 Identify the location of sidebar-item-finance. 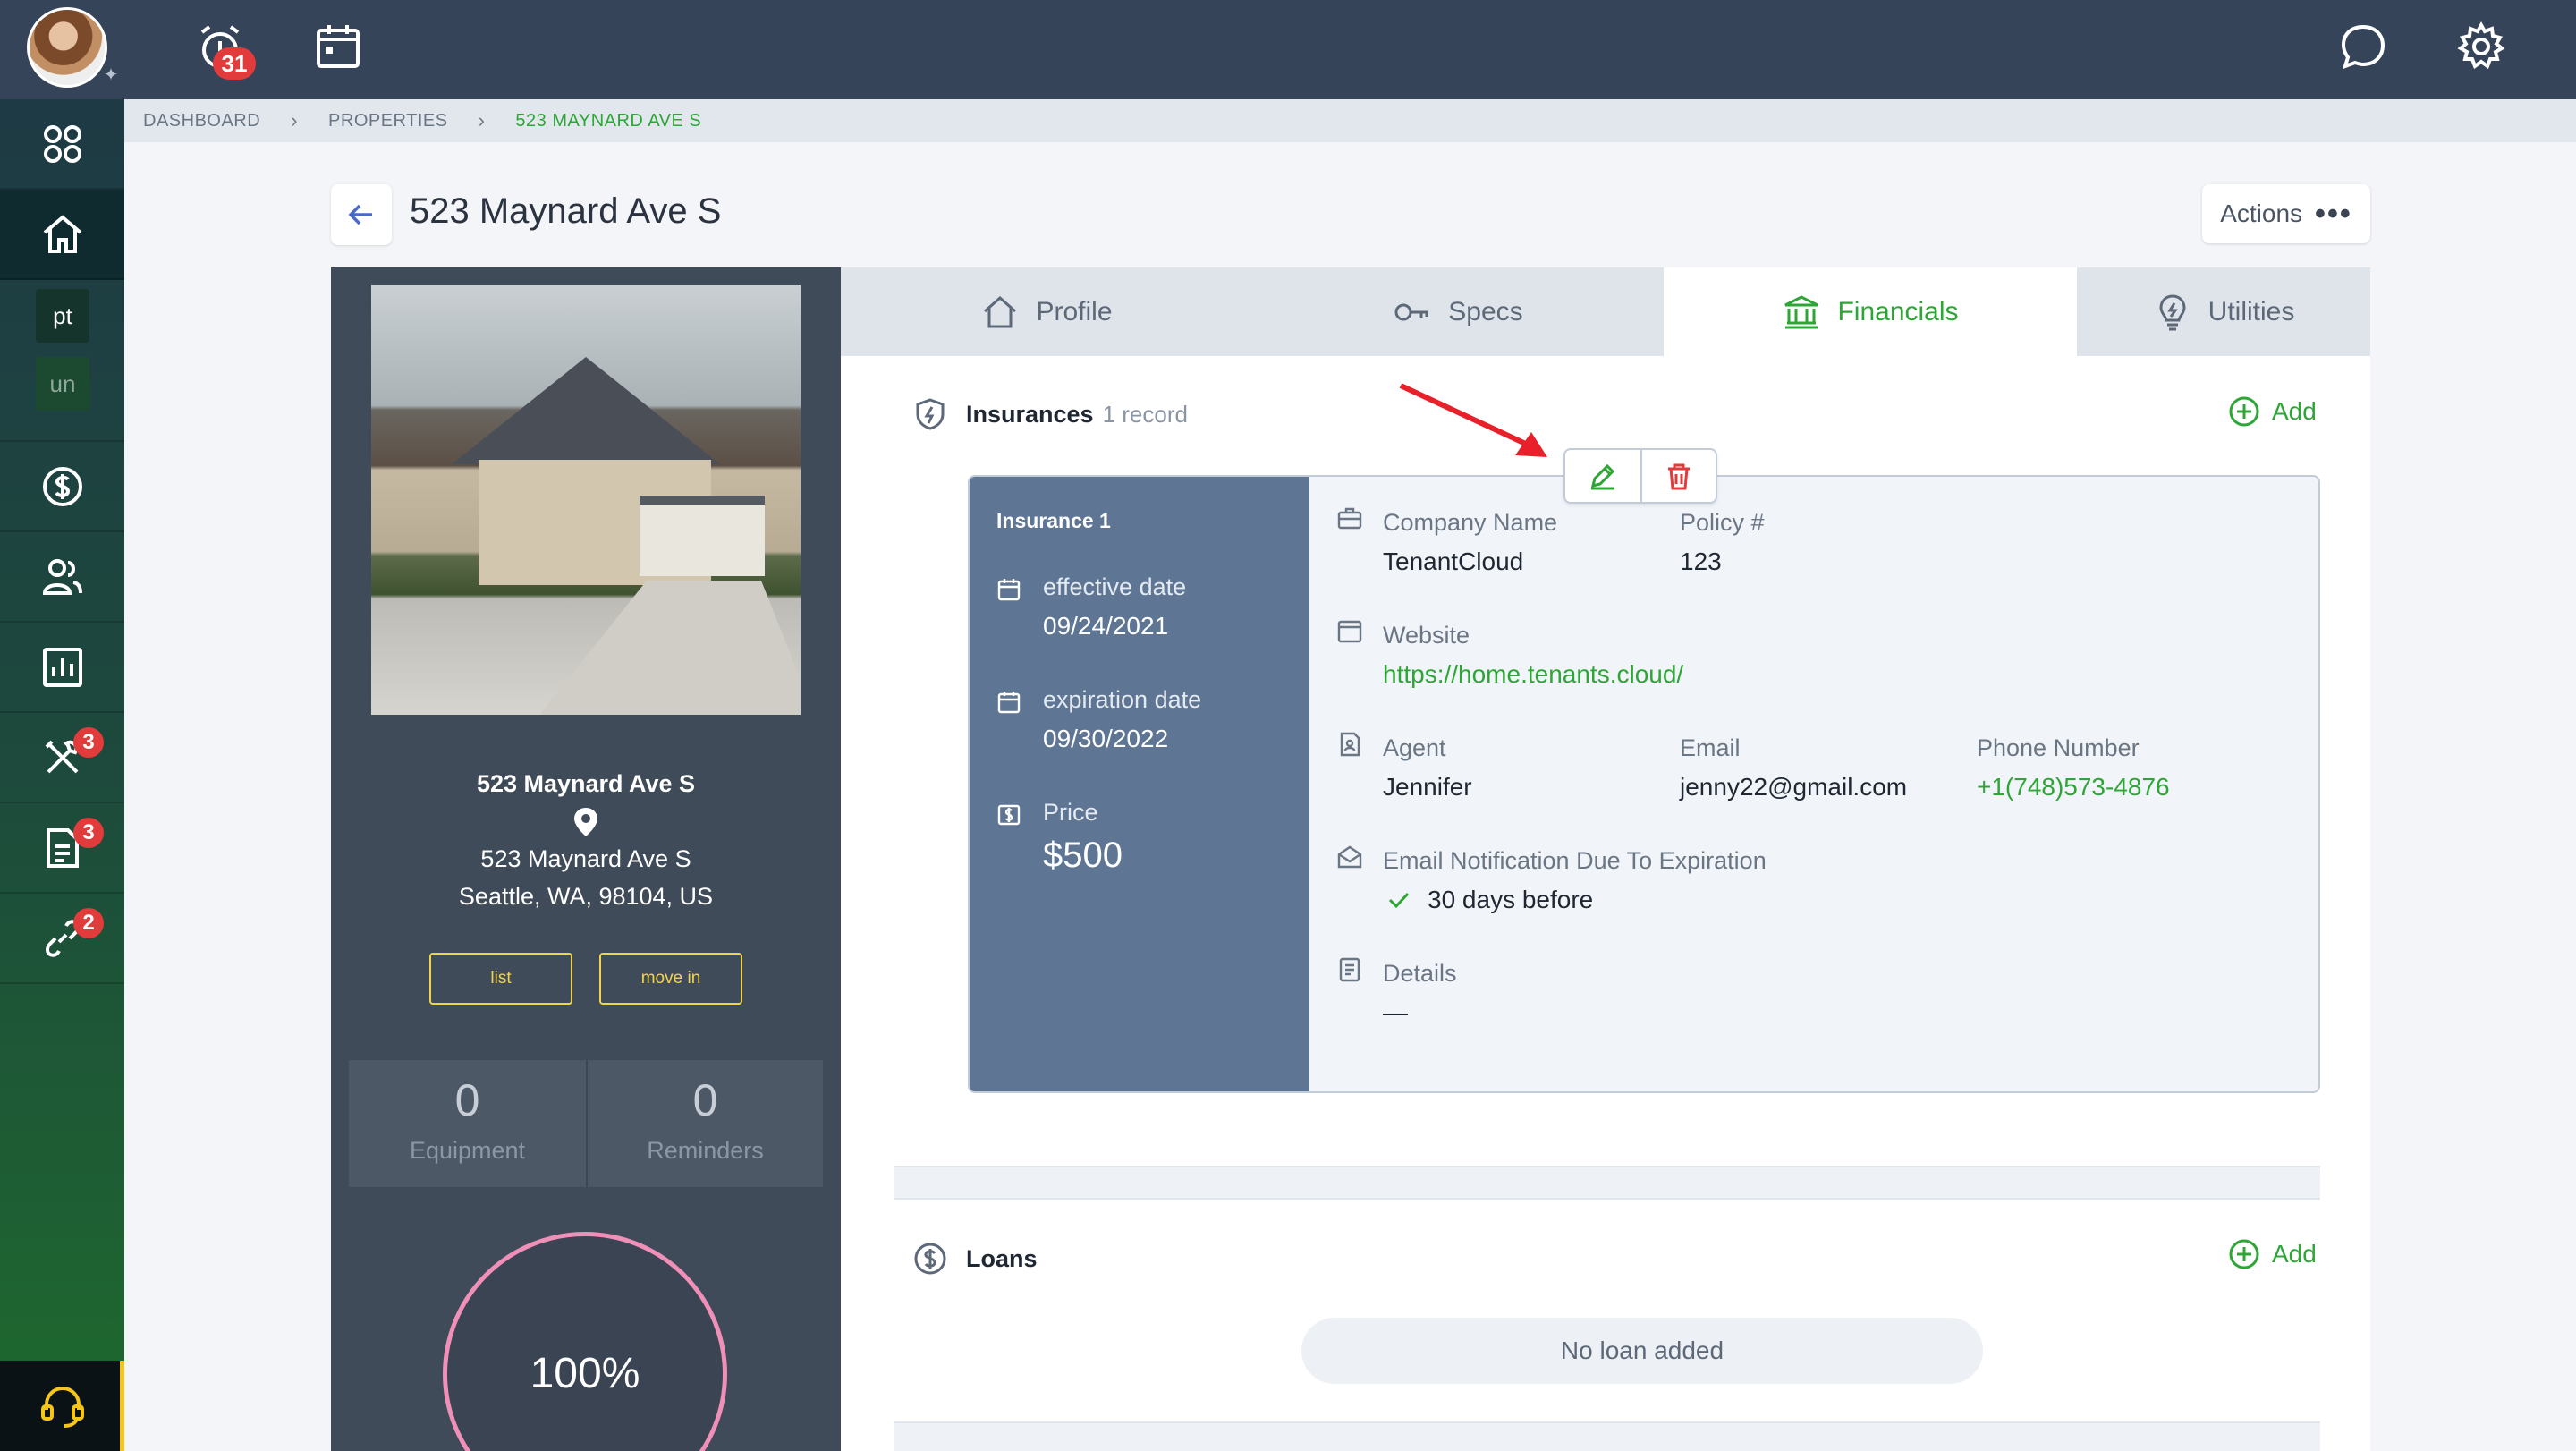
(62, 487).